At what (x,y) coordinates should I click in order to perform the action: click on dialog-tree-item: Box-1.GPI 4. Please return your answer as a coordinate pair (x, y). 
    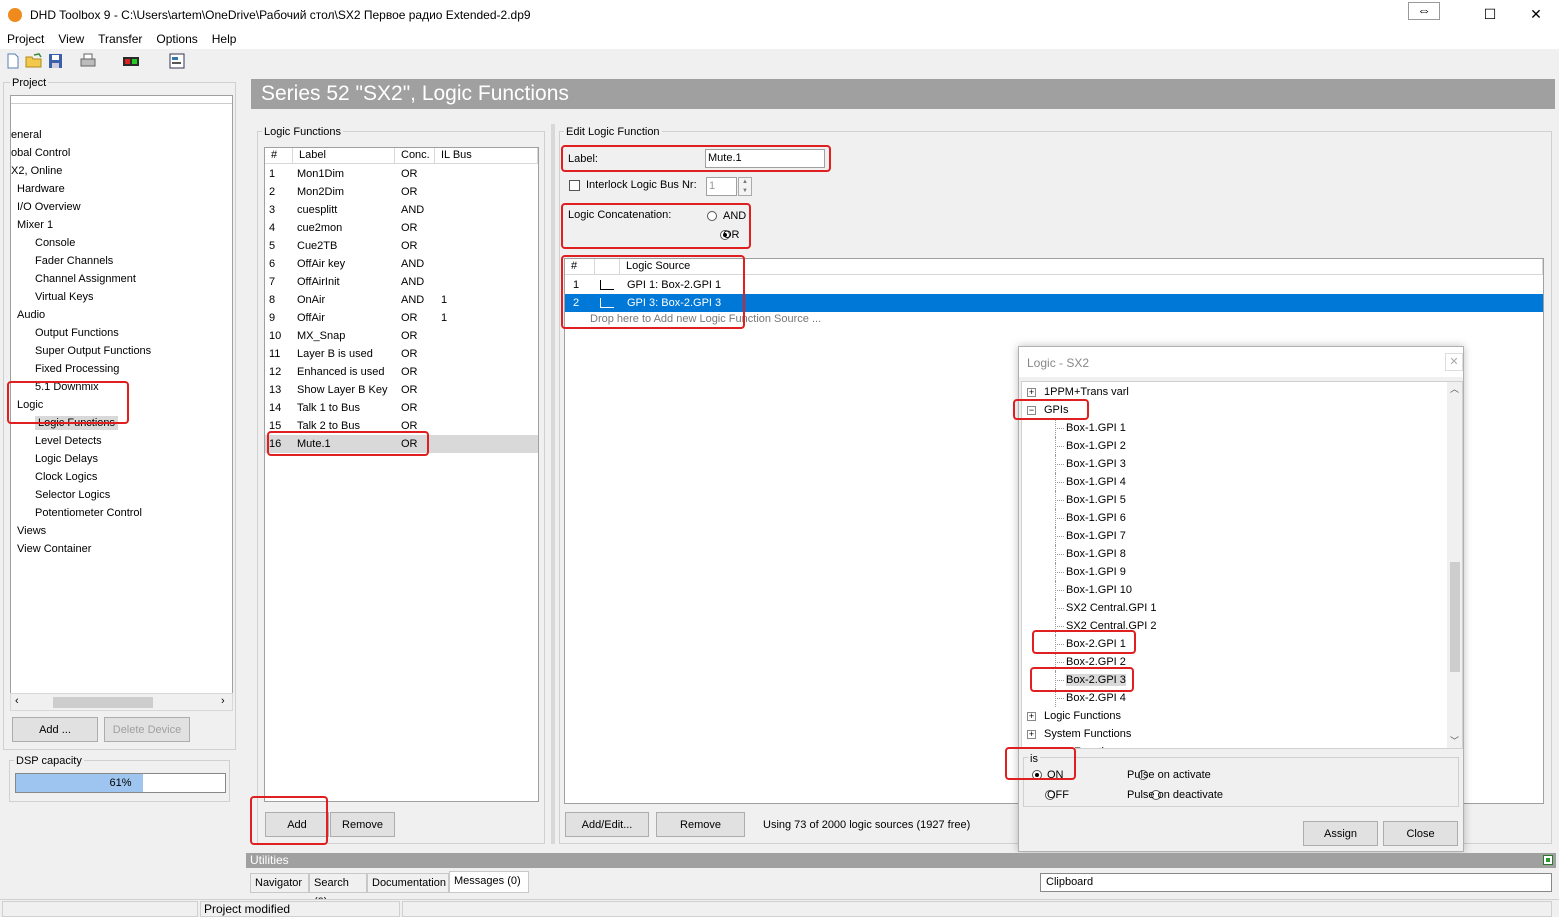
    Looking at the image, I should click on (1237, 482).